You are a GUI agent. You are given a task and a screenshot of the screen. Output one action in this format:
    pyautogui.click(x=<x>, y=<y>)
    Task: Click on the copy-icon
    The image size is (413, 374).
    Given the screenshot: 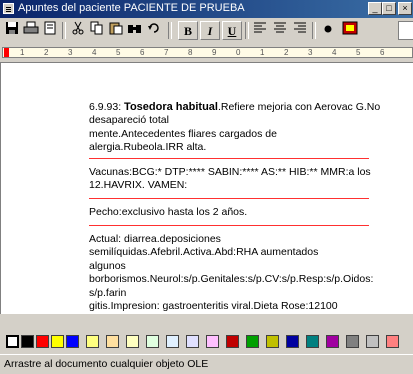 What is the action you would take?
    pyautogui.click(x=97, y=30)
    